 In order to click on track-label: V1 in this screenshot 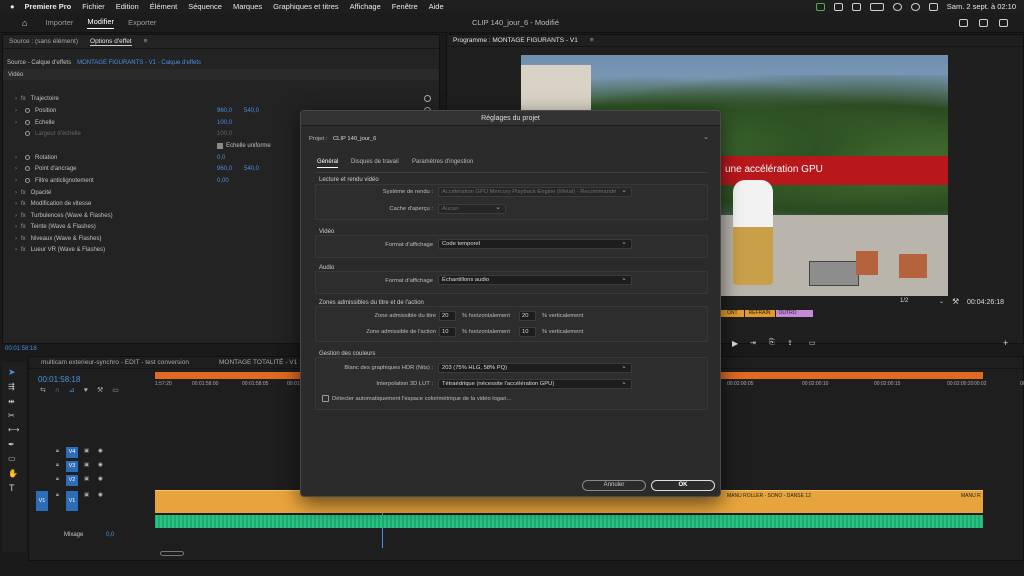, I will do `click(72, 501)`.